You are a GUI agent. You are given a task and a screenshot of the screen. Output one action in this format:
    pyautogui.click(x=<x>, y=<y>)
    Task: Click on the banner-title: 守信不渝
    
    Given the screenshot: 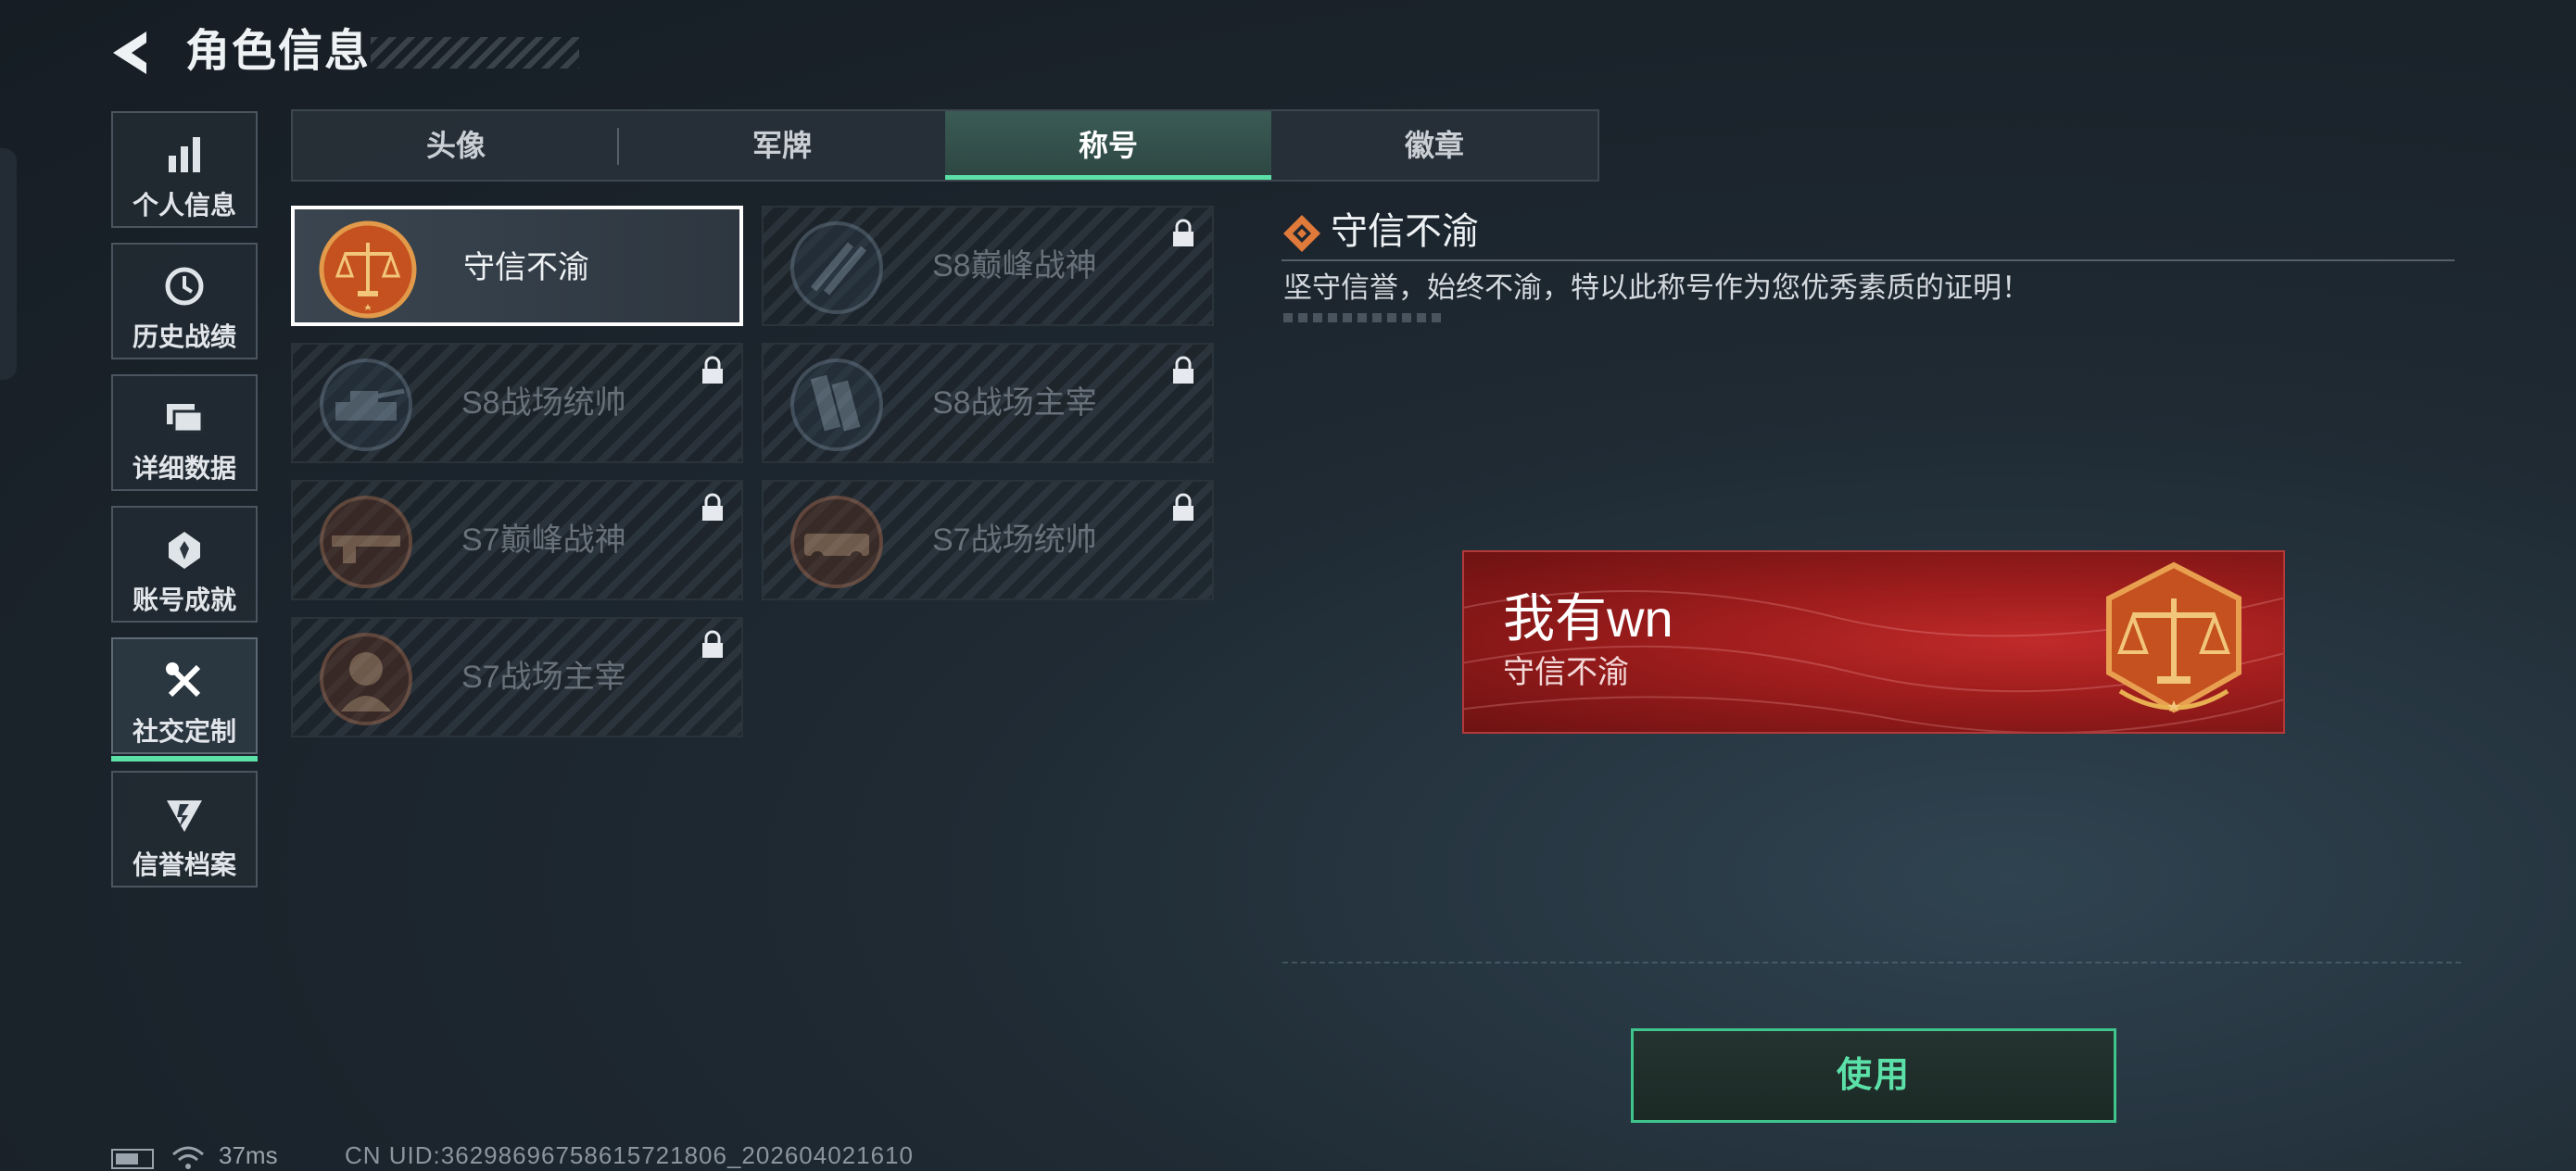 What is the action you would take?
    pyautogui.click(x=1566, y=673)
    